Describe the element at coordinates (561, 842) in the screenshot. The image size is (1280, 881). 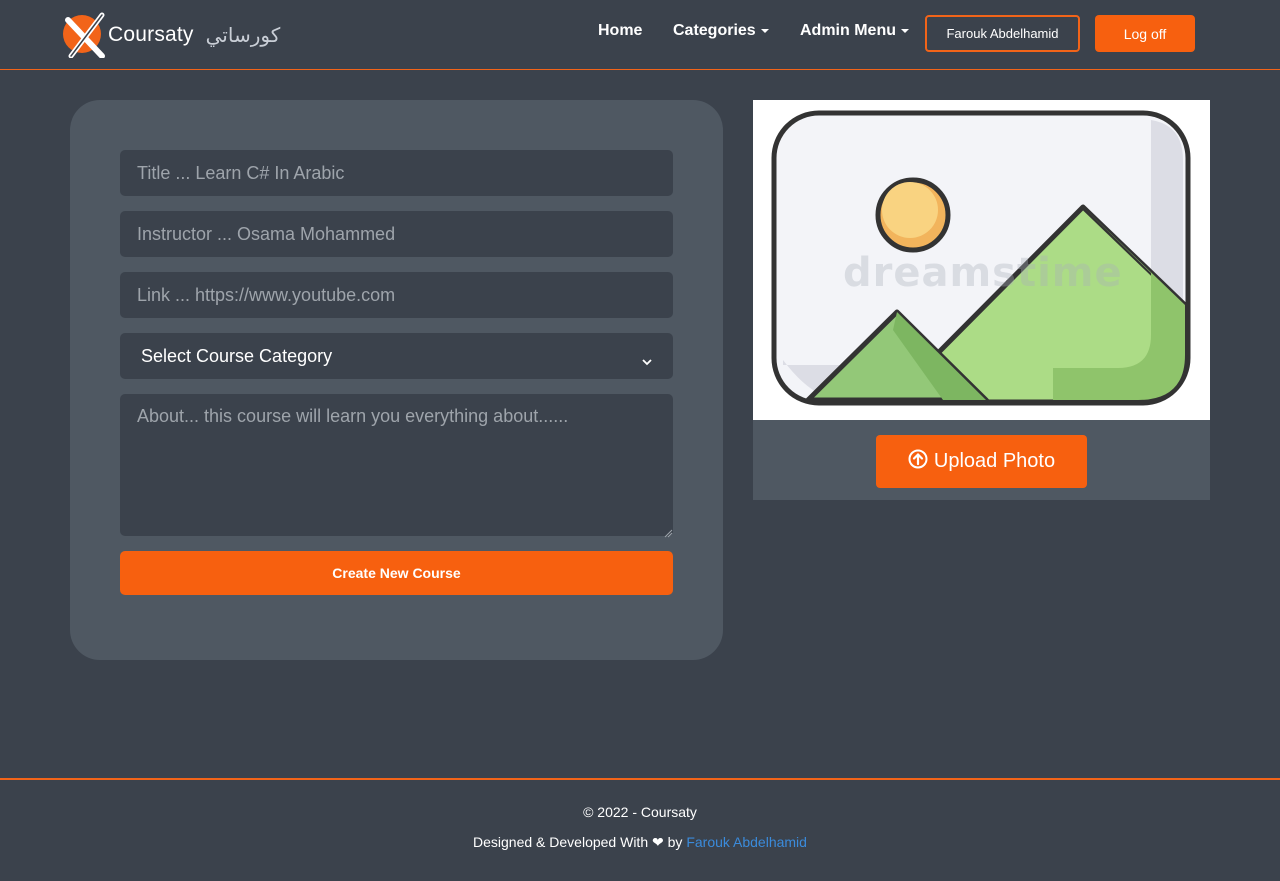
I see `credit-prefix: Designed & Developed With` at that location.